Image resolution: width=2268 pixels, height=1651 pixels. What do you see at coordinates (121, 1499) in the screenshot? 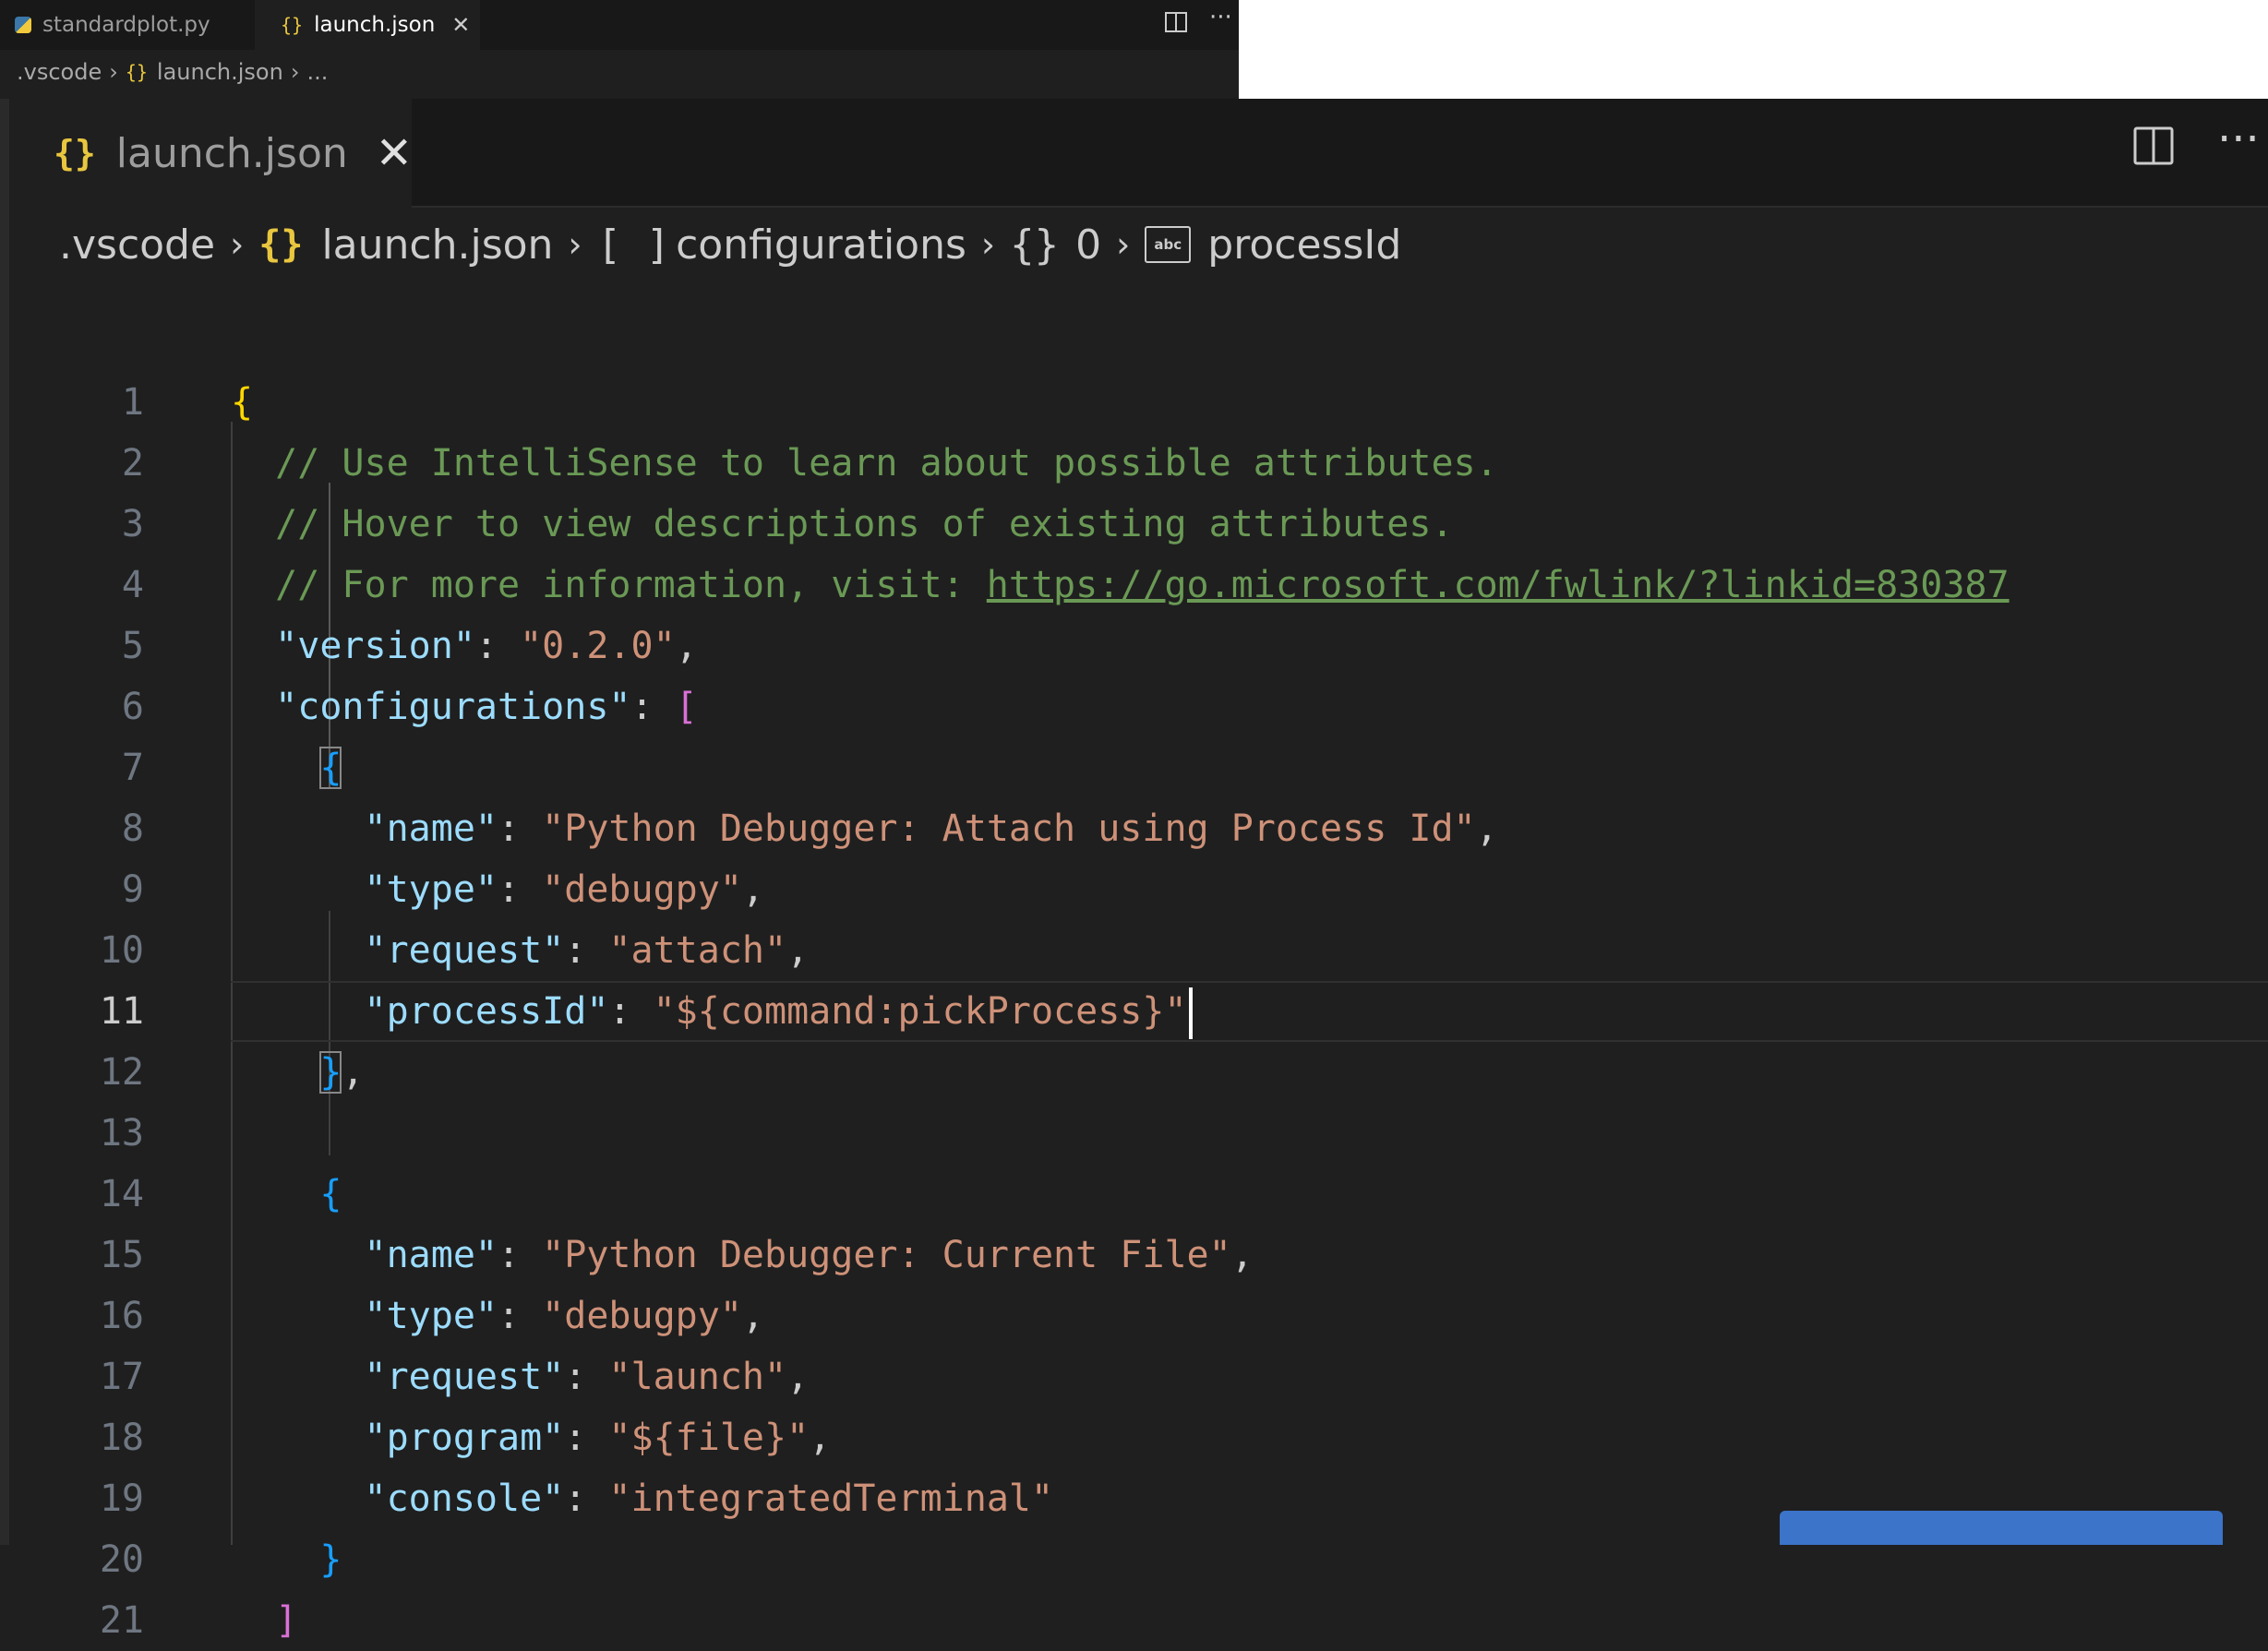
I see `line-number: 19` at bounding box center [121, 1499].